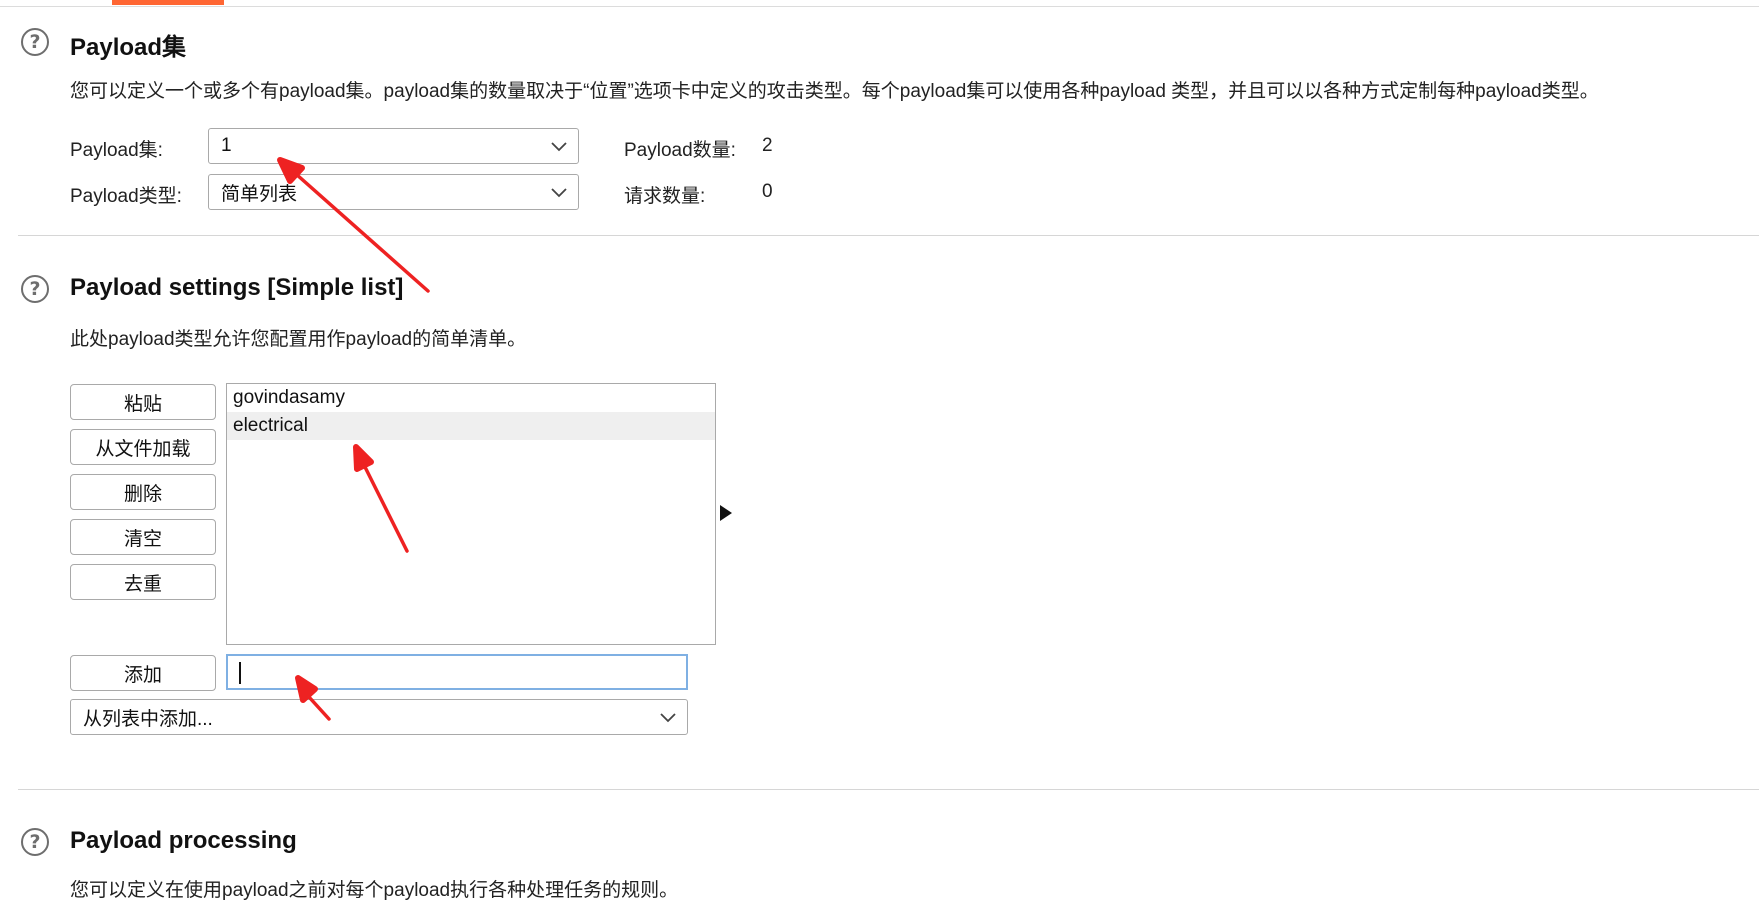 Image resolution: width=1759 pixels, height=902 pixels. What do you see at coordinates (143, 537) in the screenshot?
I see `clear-button: 清空` at bounding box center [143, 537].